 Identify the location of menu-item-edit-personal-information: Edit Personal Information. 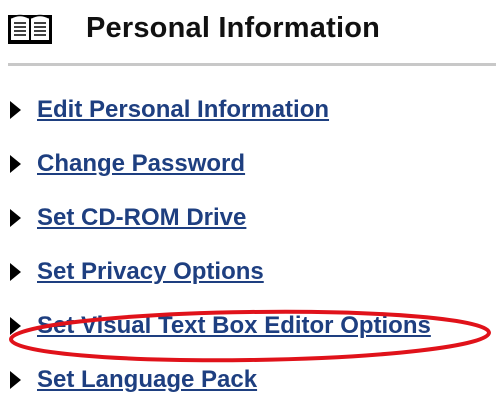
(220, 123).